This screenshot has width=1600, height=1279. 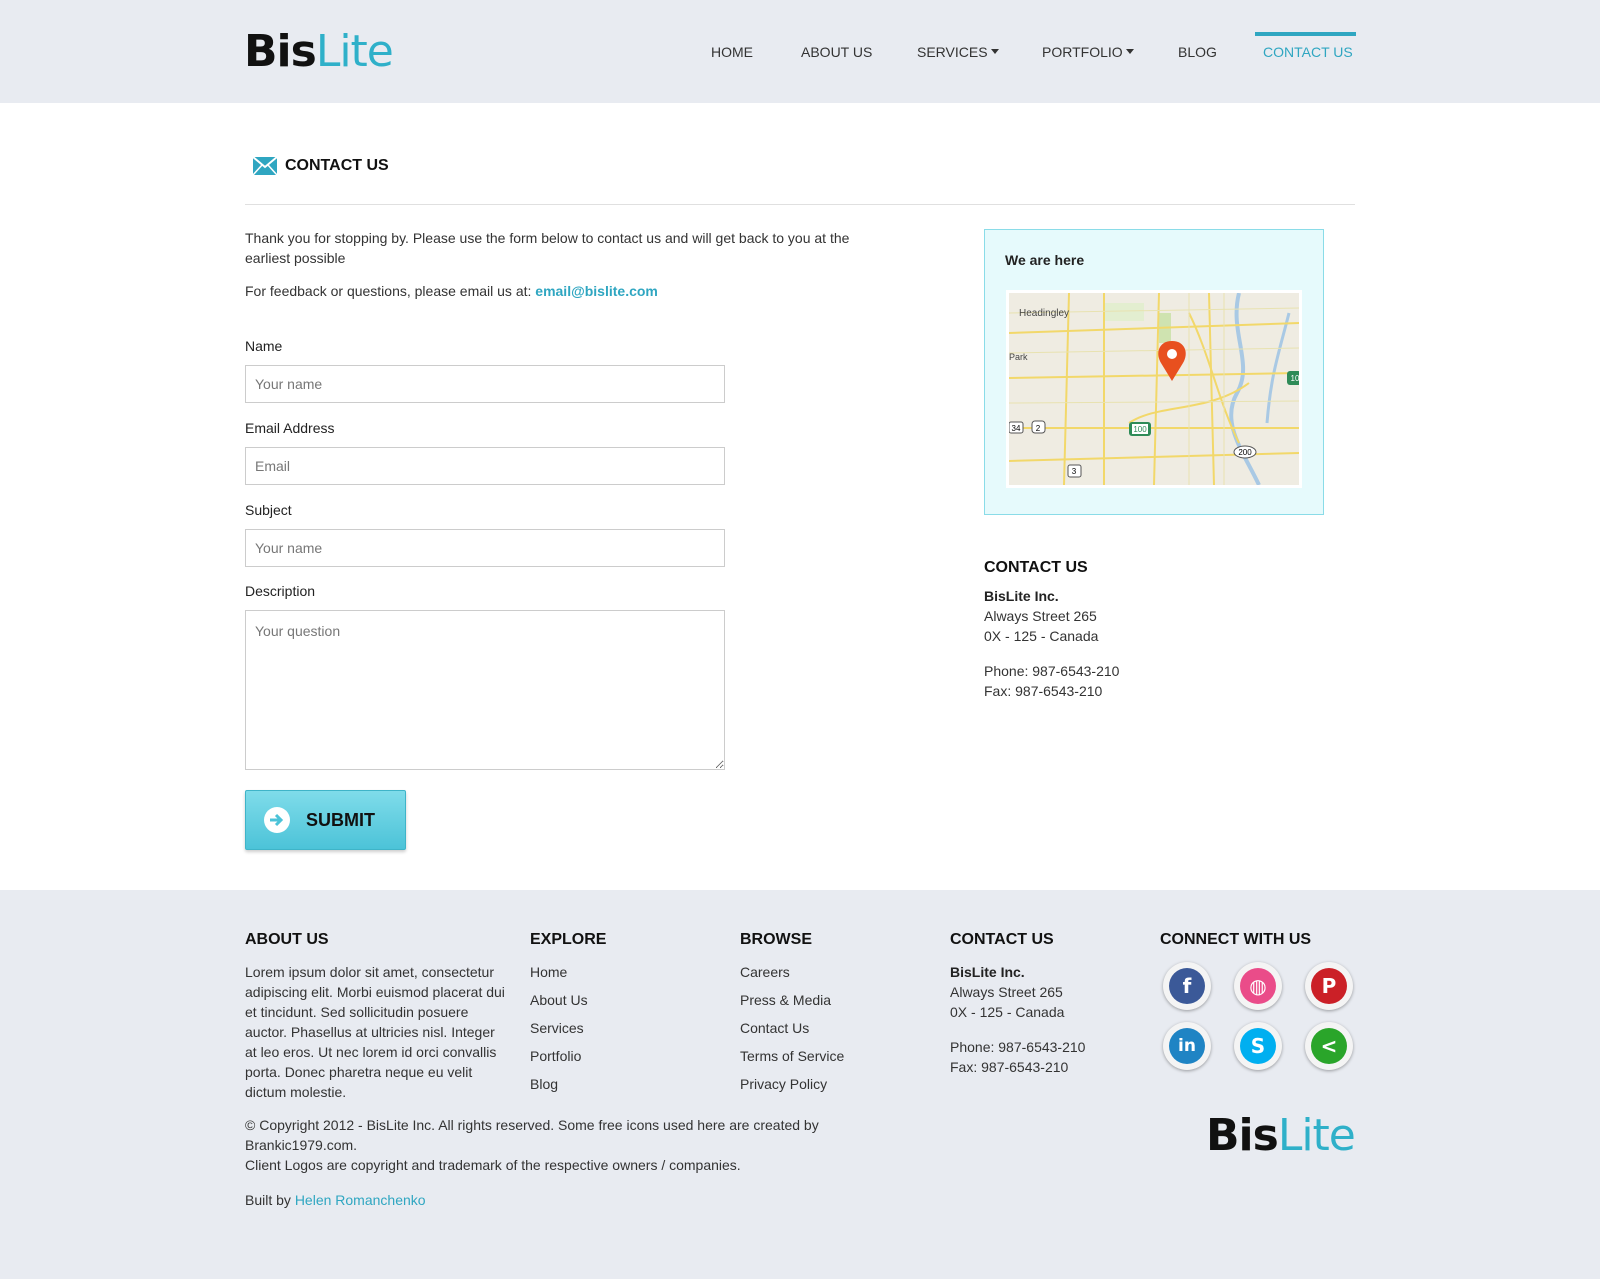 I want to click on footer-link-about-us: About Us, so click(x=568, y=1000).